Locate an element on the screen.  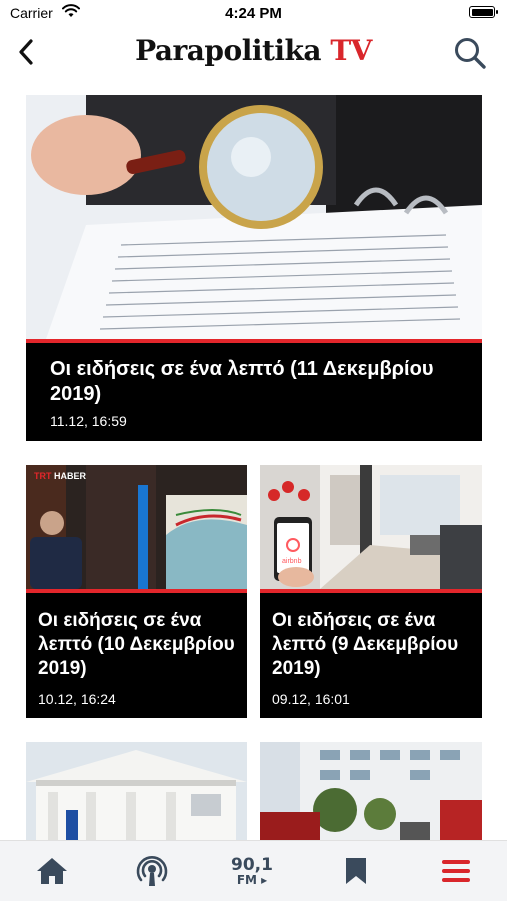
svg-text: airbnb is located at coordinates (292, 561).